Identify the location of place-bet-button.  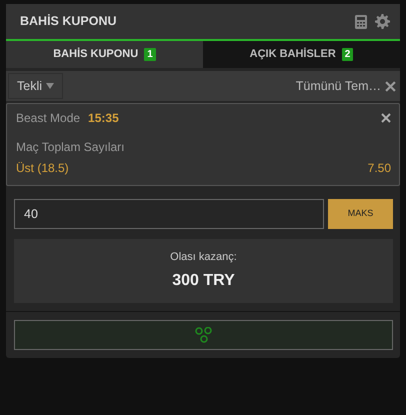
(203, 335).